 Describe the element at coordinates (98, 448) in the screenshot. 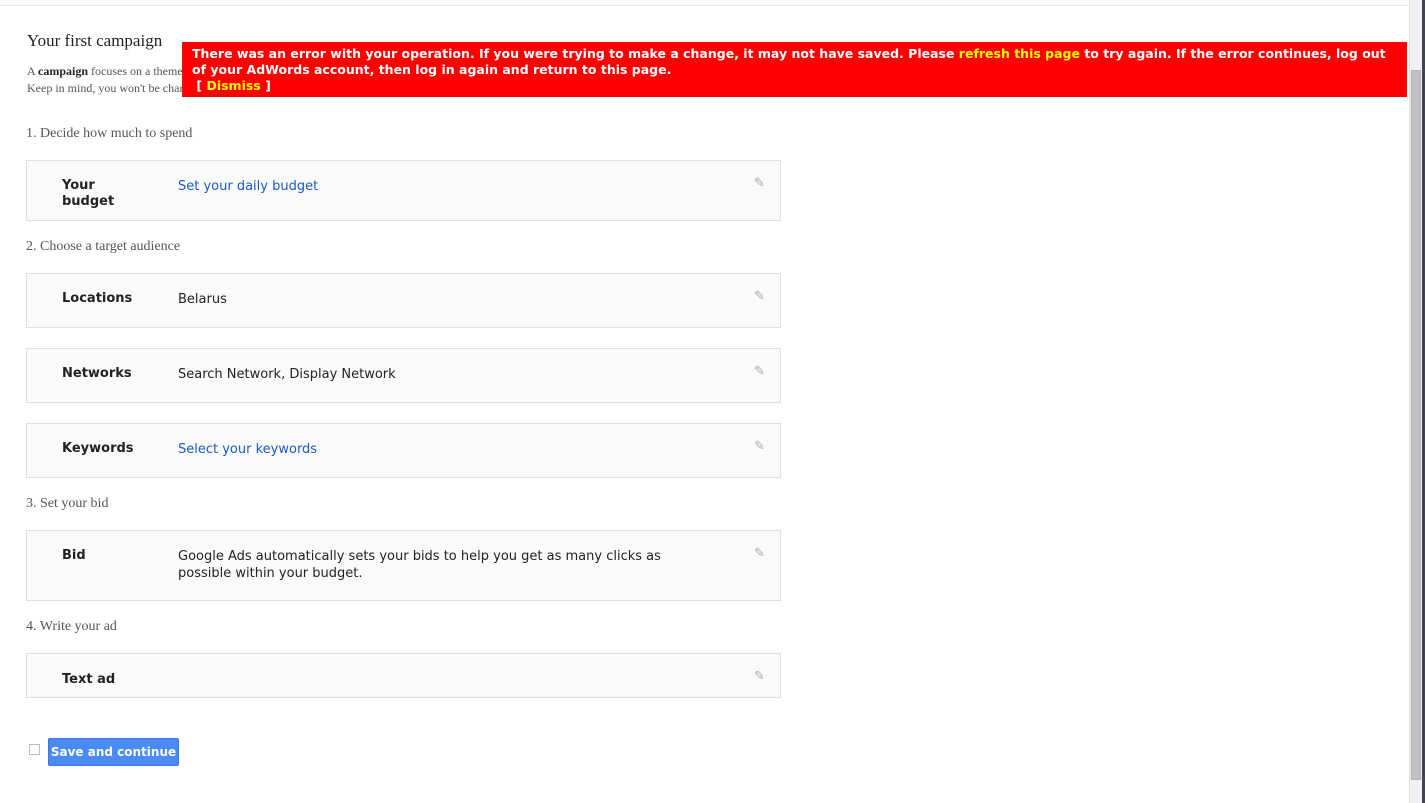

I see `card-label: Keywords` at that location.